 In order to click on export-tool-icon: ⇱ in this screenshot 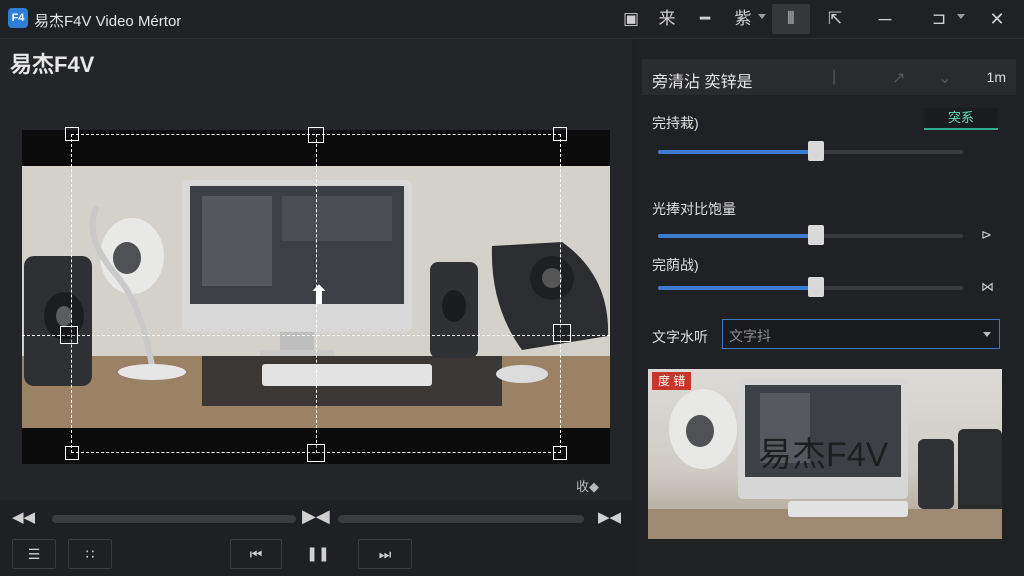, I will do `click(835, 19)`.